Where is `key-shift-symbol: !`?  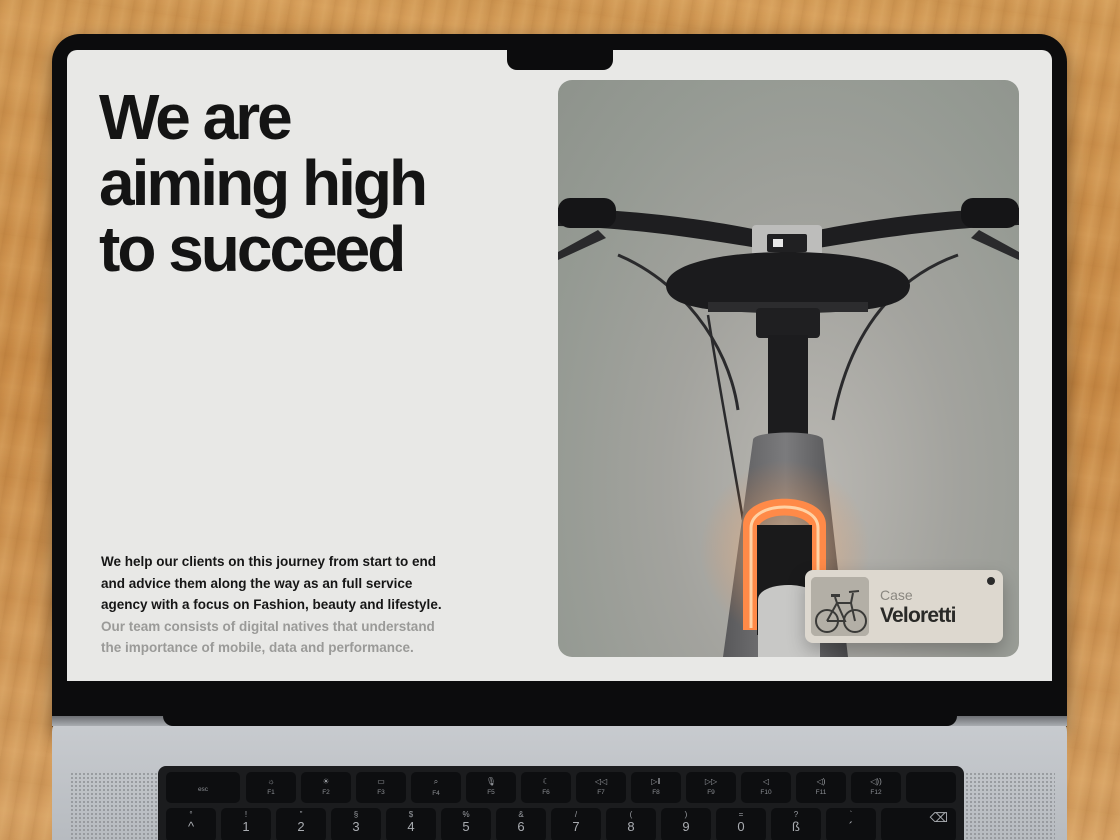
key-shift-symbol: ! is located at coordinates (246, 814).